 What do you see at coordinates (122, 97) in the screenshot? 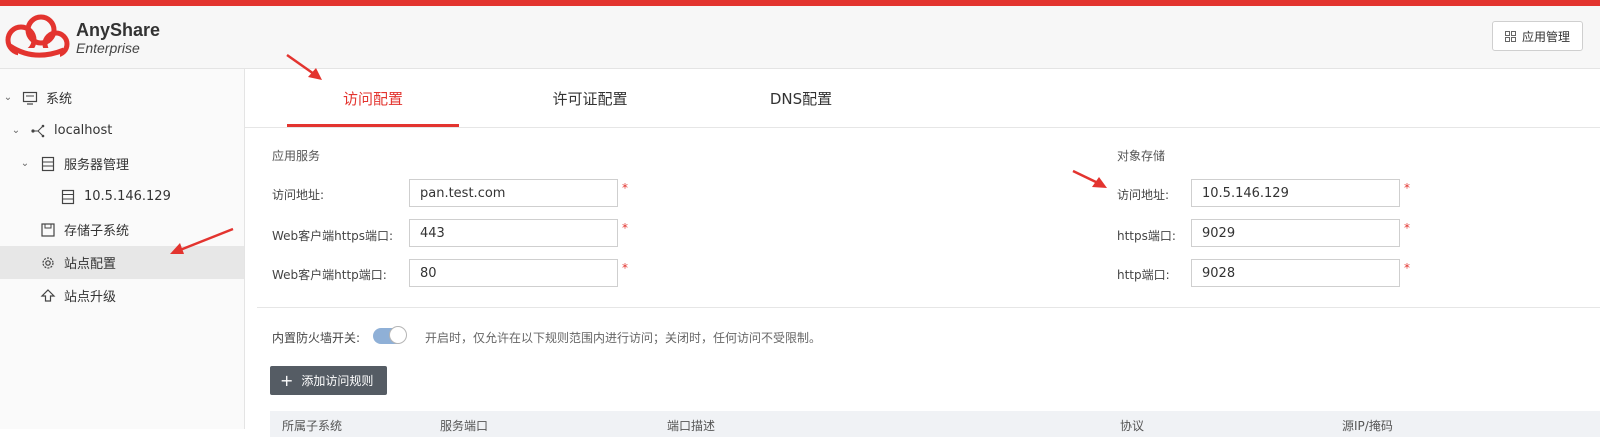
I see `sidebar-item-system: ⌄ 系统` at bounding box center [122, 97].